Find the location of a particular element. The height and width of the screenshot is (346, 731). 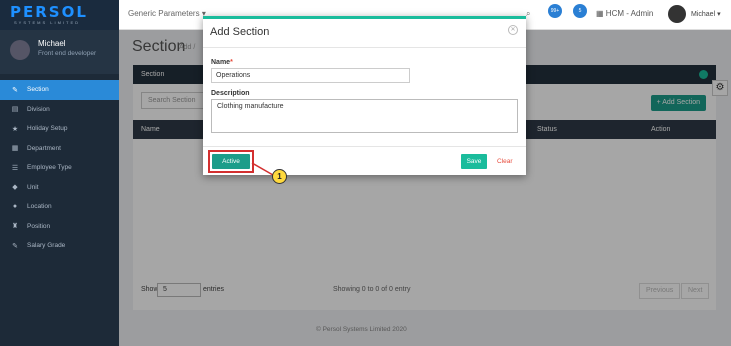

callout-connector-line is located at coordinates (262, 169).